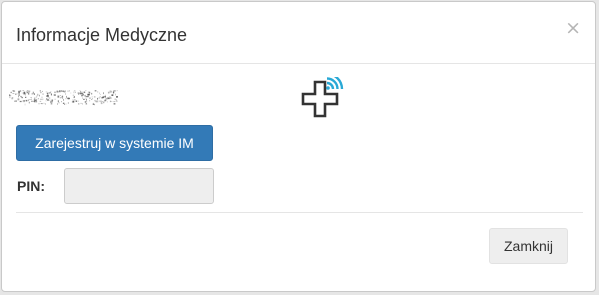 This screenshot has width=599, height=295. I want to click on pin-input, so click(139, 186).